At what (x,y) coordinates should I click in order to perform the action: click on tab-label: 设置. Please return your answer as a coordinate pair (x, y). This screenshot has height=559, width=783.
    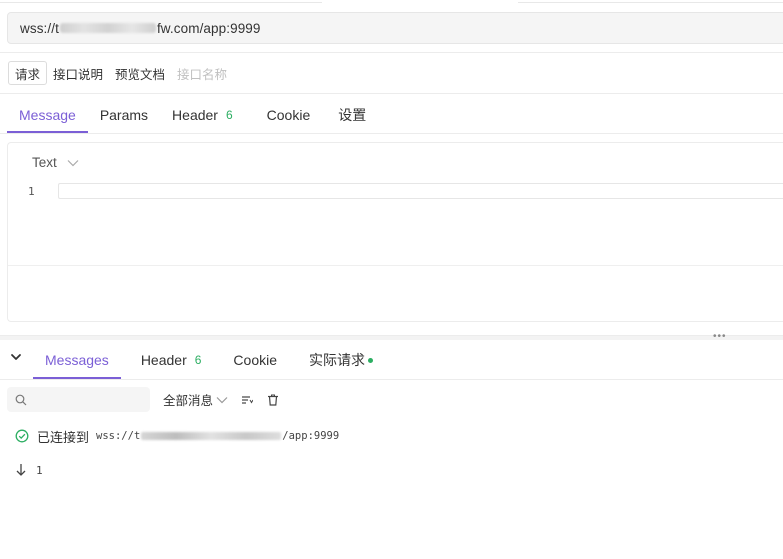
    Looking at the image, I should click on (352, 115).